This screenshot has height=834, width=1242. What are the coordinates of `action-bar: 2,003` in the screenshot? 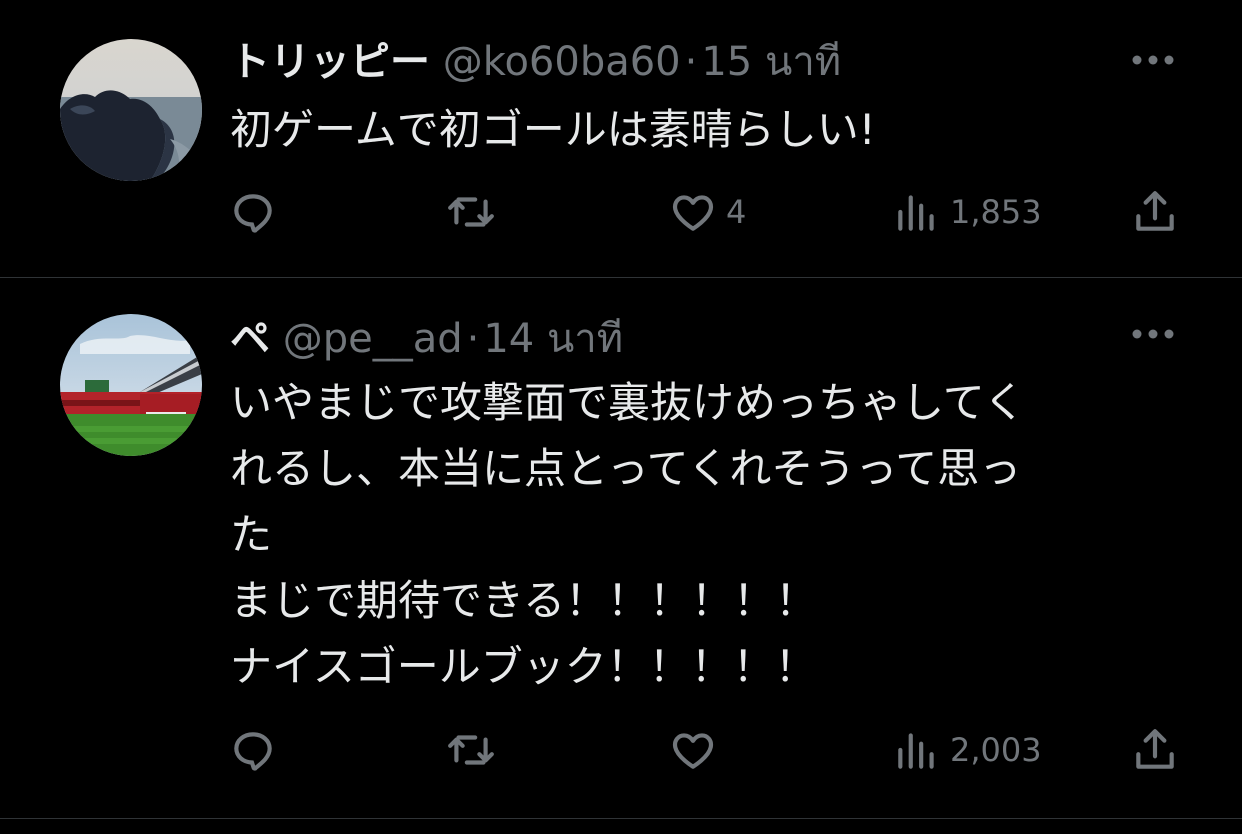 It's located at (621, 750).